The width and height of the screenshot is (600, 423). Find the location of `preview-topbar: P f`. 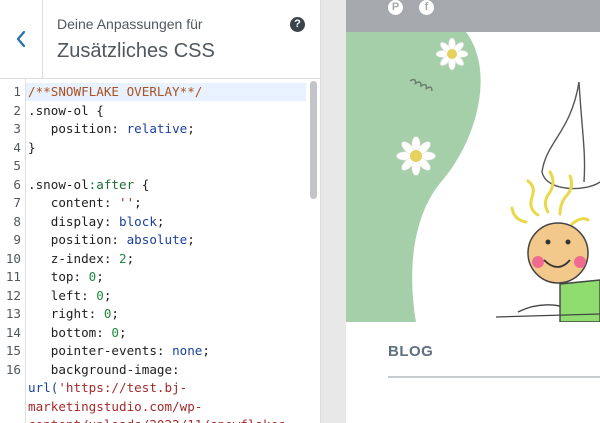

preview-topbar: P f is located at coordinates (473, 16).